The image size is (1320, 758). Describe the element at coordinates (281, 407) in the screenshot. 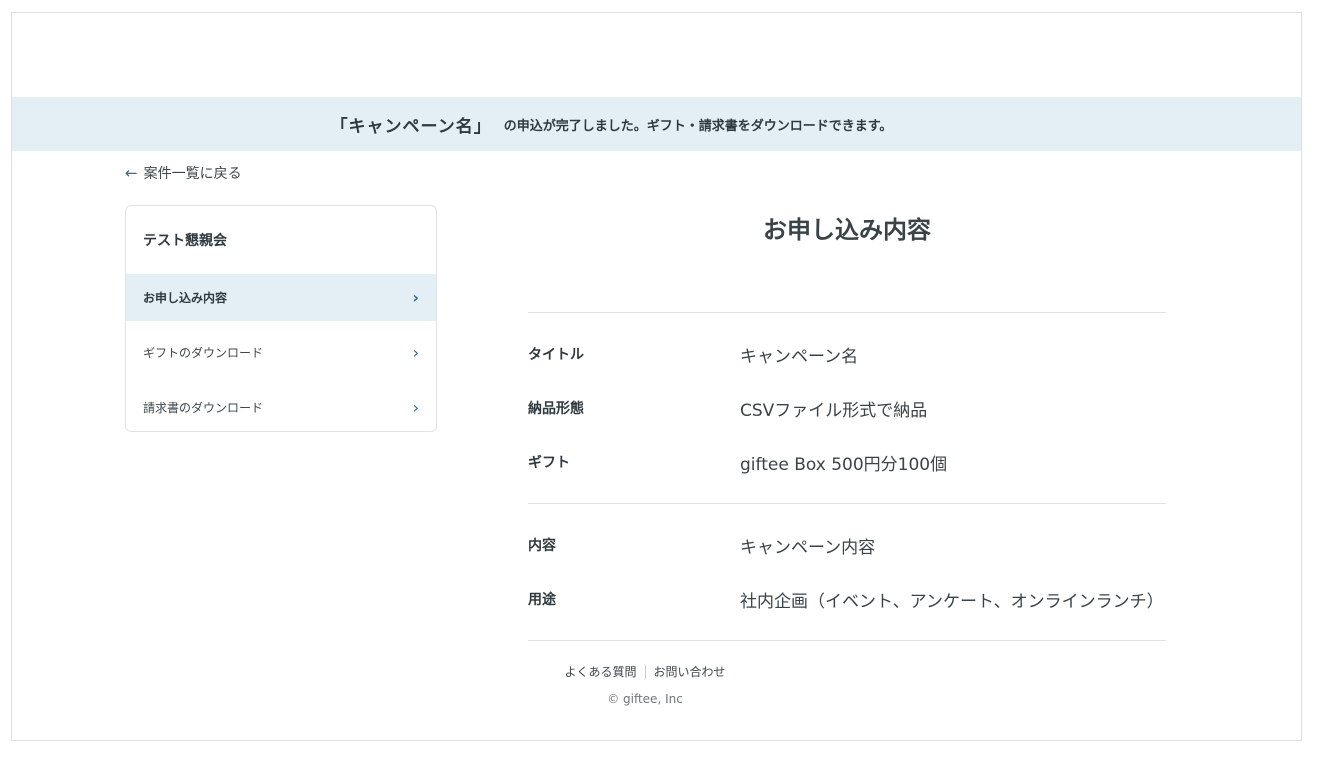

I see `sidebar-item-invoice-download: 請求書のダウンロード ›` at that location.